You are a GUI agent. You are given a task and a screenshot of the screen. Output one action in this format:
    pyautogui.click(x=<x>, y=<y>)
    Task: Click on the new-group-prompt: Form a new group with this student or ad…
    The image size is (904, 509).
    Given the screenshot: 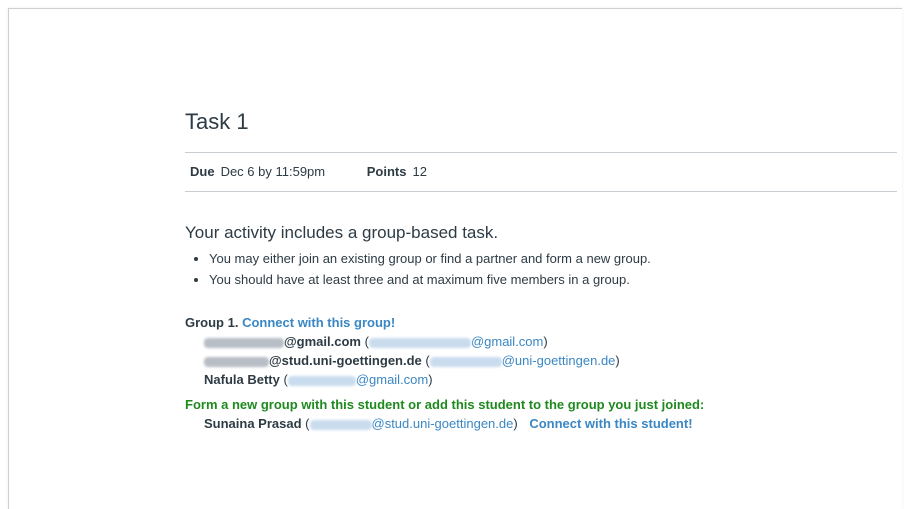 What is the action you would take?
    pyautogui.click(x=445, y=404)
    